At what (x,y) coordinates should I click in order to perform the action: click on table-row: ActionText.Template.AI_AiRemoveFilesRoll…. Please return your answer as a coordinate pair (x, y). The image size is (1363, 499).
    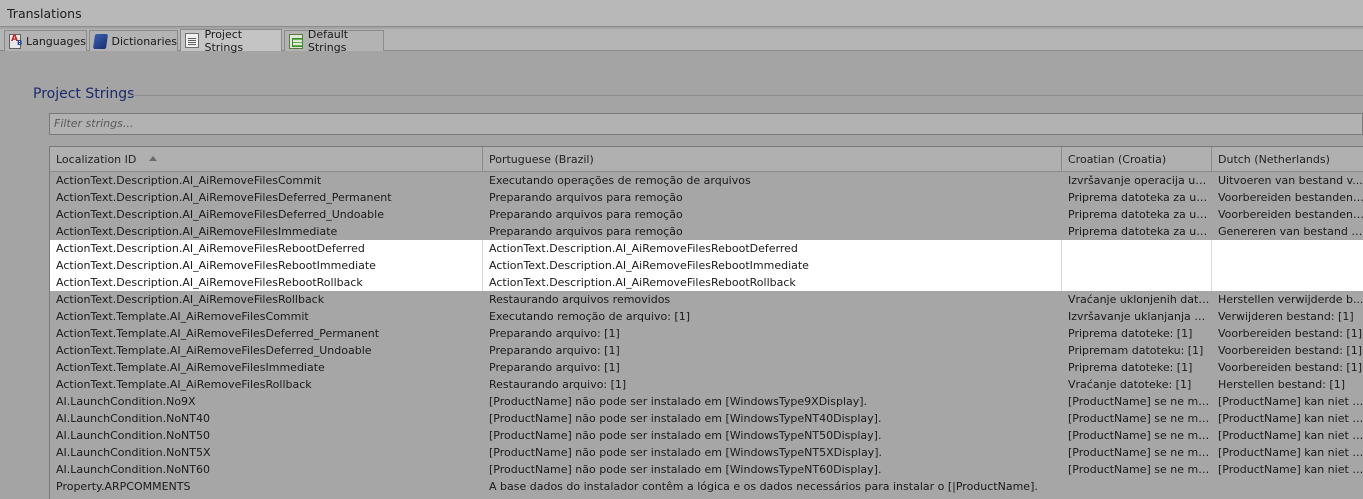
    Looking at the image, I should click on (706, 384).